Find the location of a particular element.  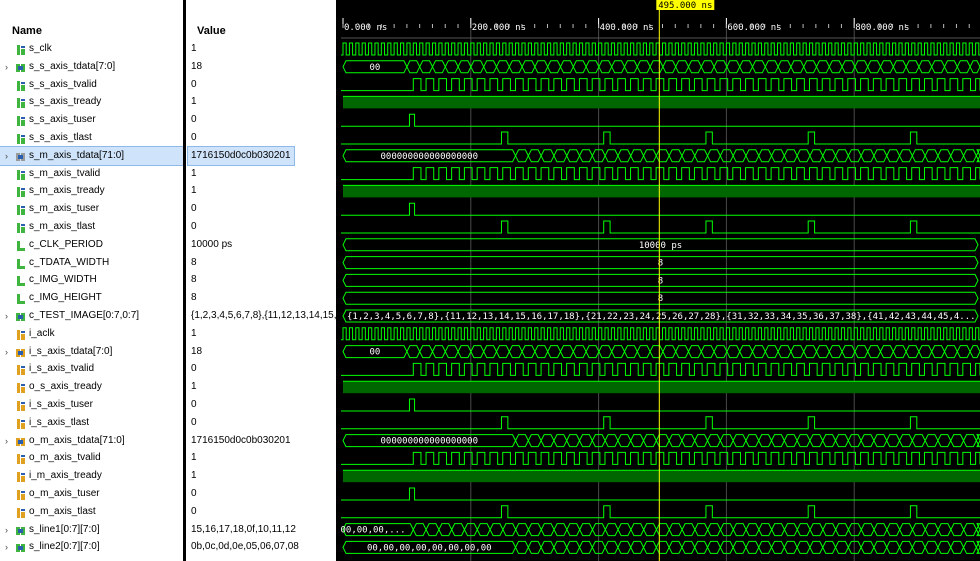

signal-value-row: 15,16,17,18,0f,10,11,12 is located at coordinates (261, 530).